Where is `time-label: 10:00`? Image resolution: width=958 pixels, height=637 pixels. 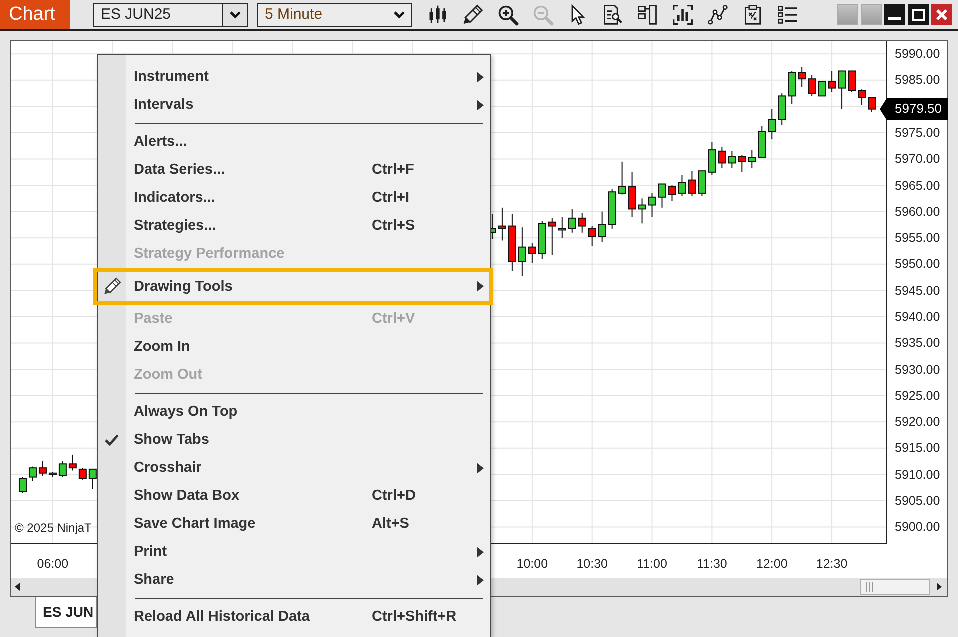 time-label: 10:00 is located at coordinates (532, 564).